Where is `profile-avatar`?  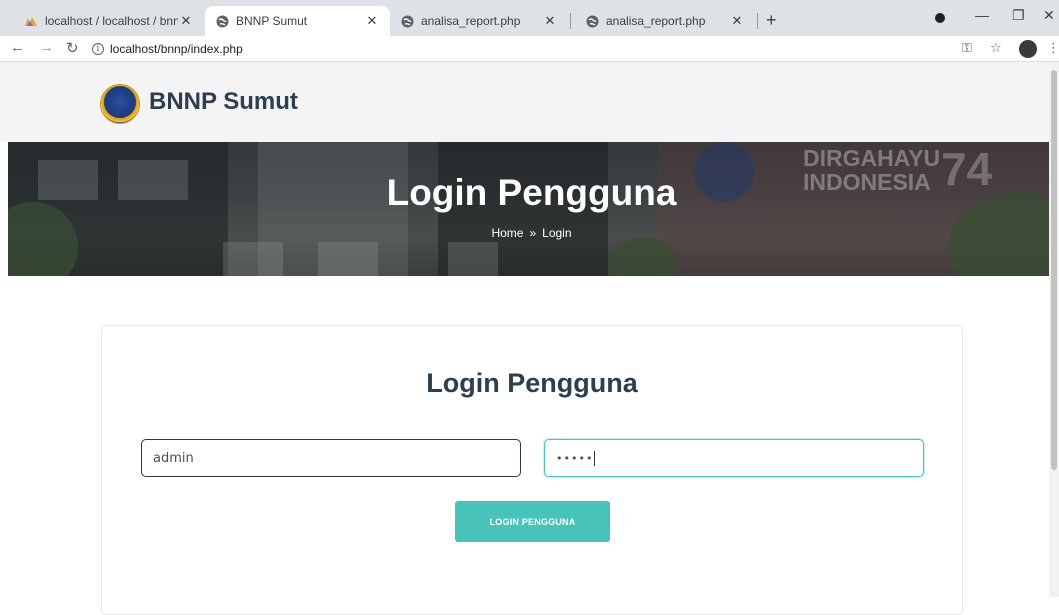
profile-avatar is located at coordinates (1028, 49).